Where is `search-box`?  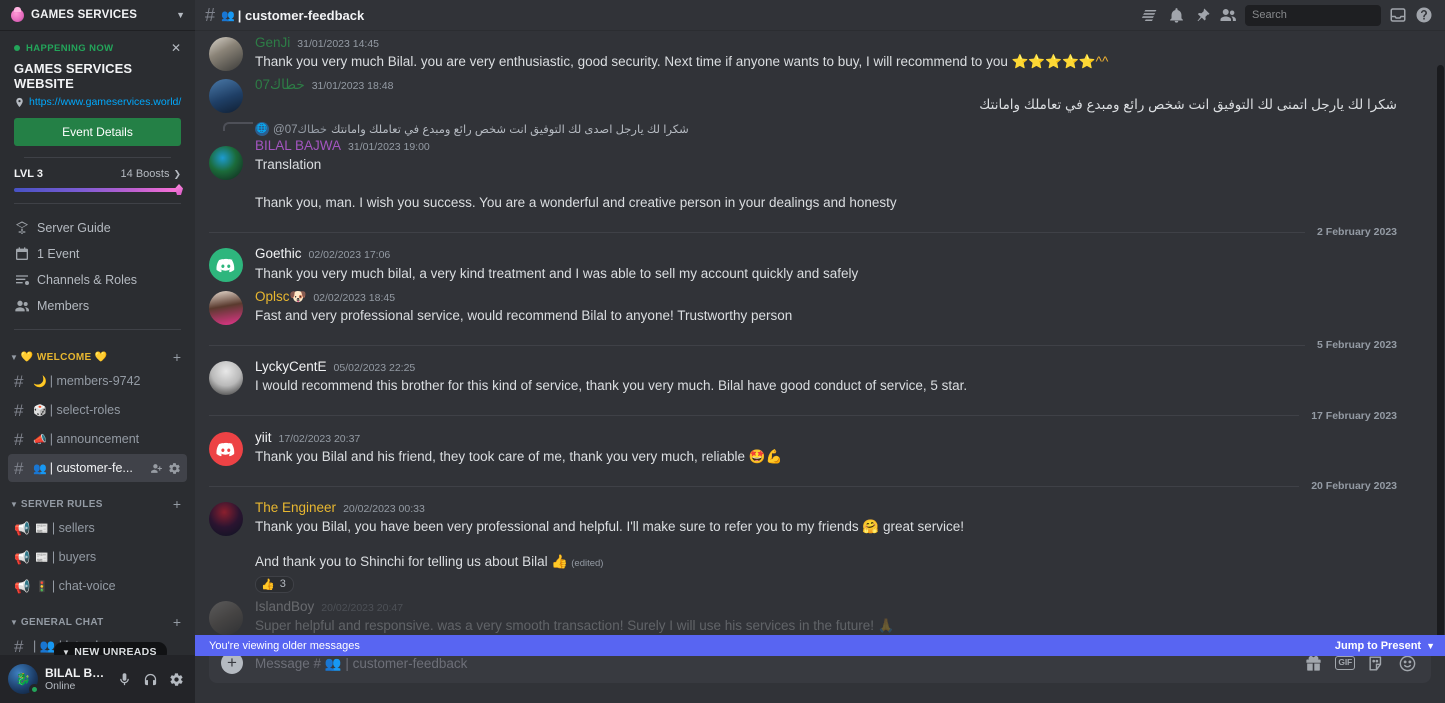 search-box is located at coordinates (1319, 15).